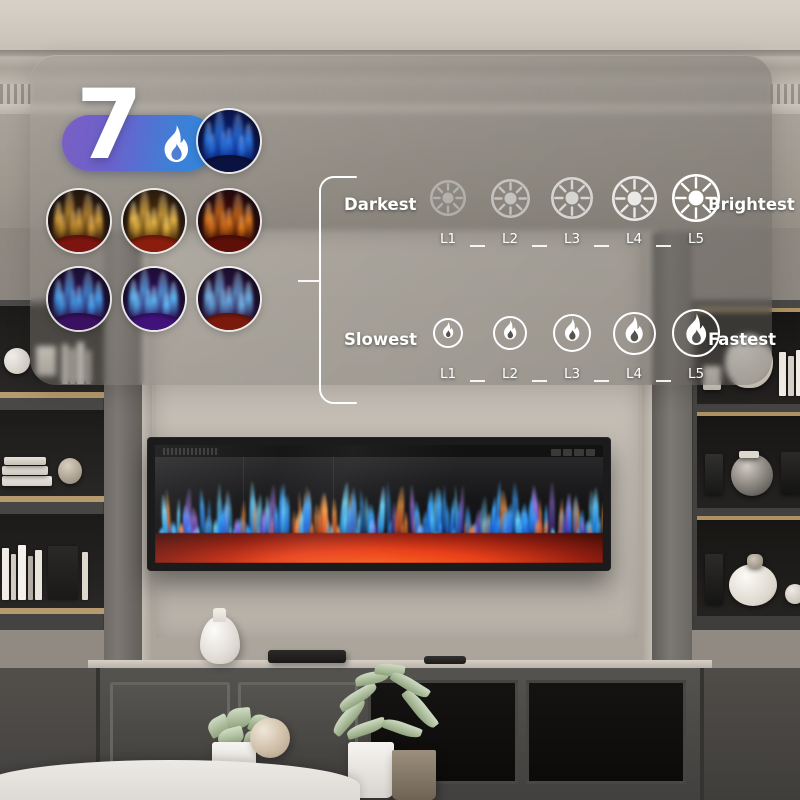 This screenshot has height=800, width=800. What do you see at coordinates (379, 548) in the screenshot?
I see `ember-bed` at bounding box center [379, 548].